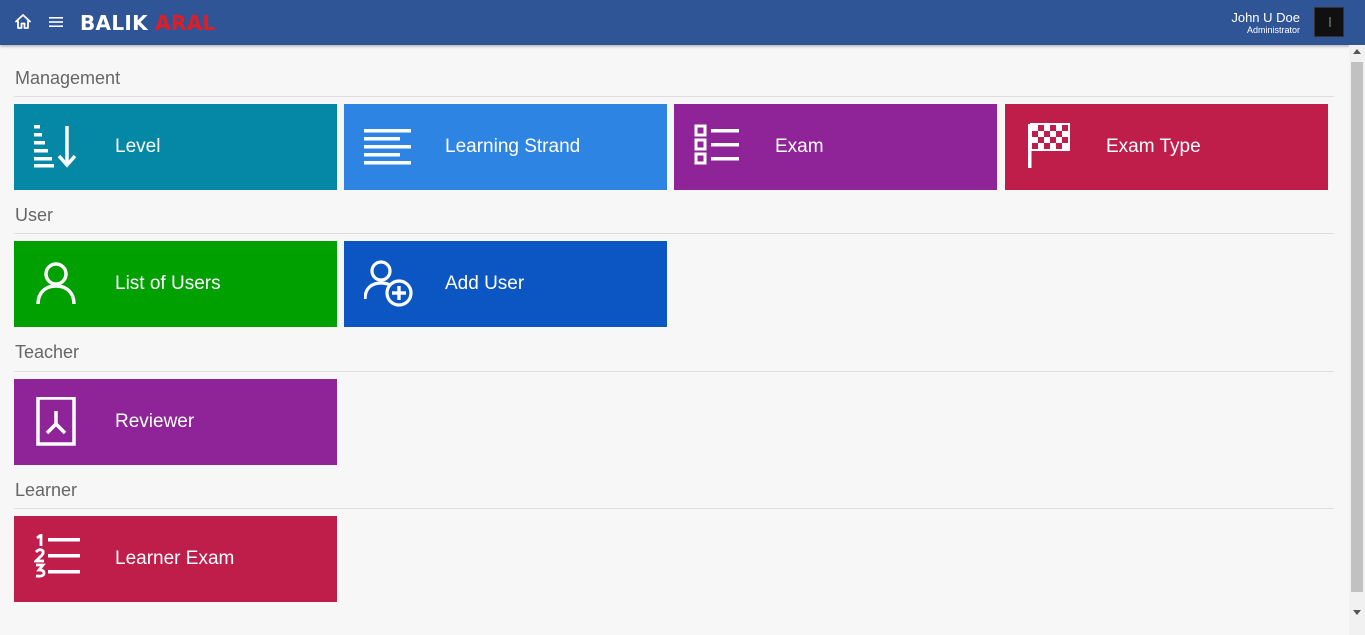  Describe the element at coordinates (155, 421) in the screenshot. I see `tile-label: Reviewer` at that location.